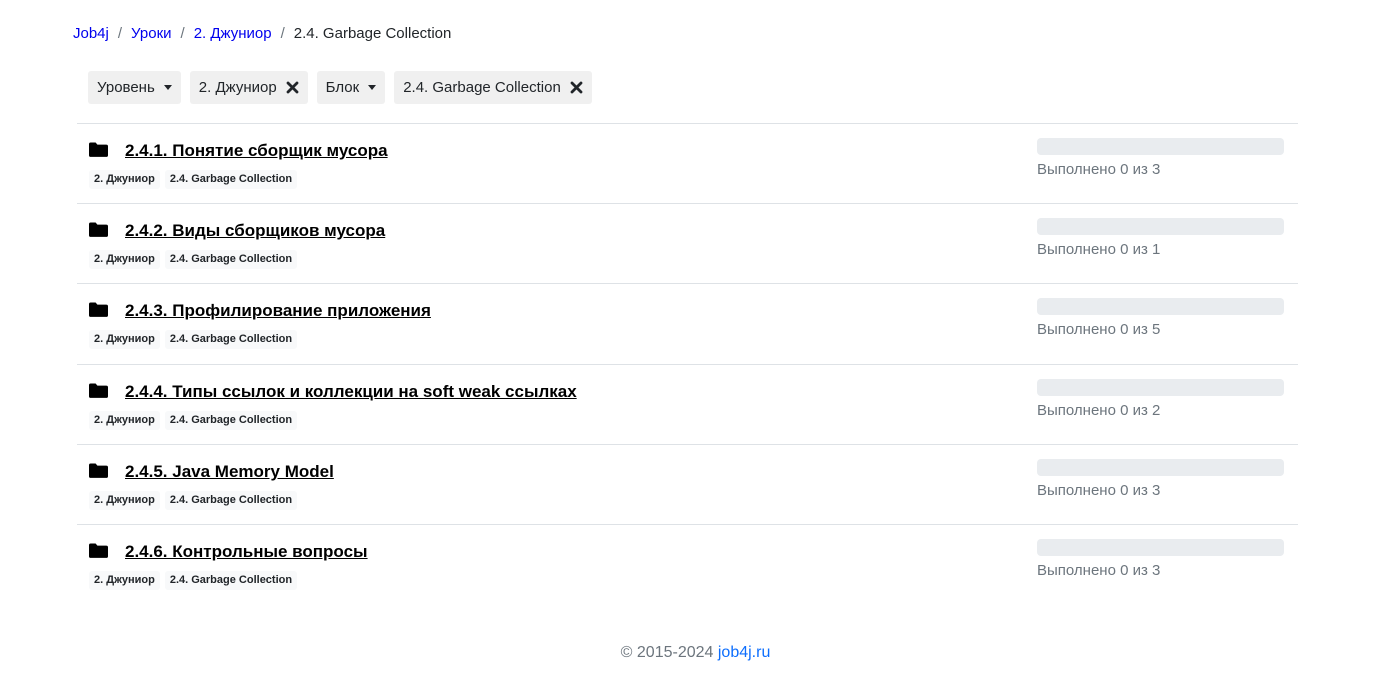 The width and height of the screenshot is (1391, 685). I want to click on topic-title-link: 2.4.1. Понятие сборщик мусора, so click(256, 151).